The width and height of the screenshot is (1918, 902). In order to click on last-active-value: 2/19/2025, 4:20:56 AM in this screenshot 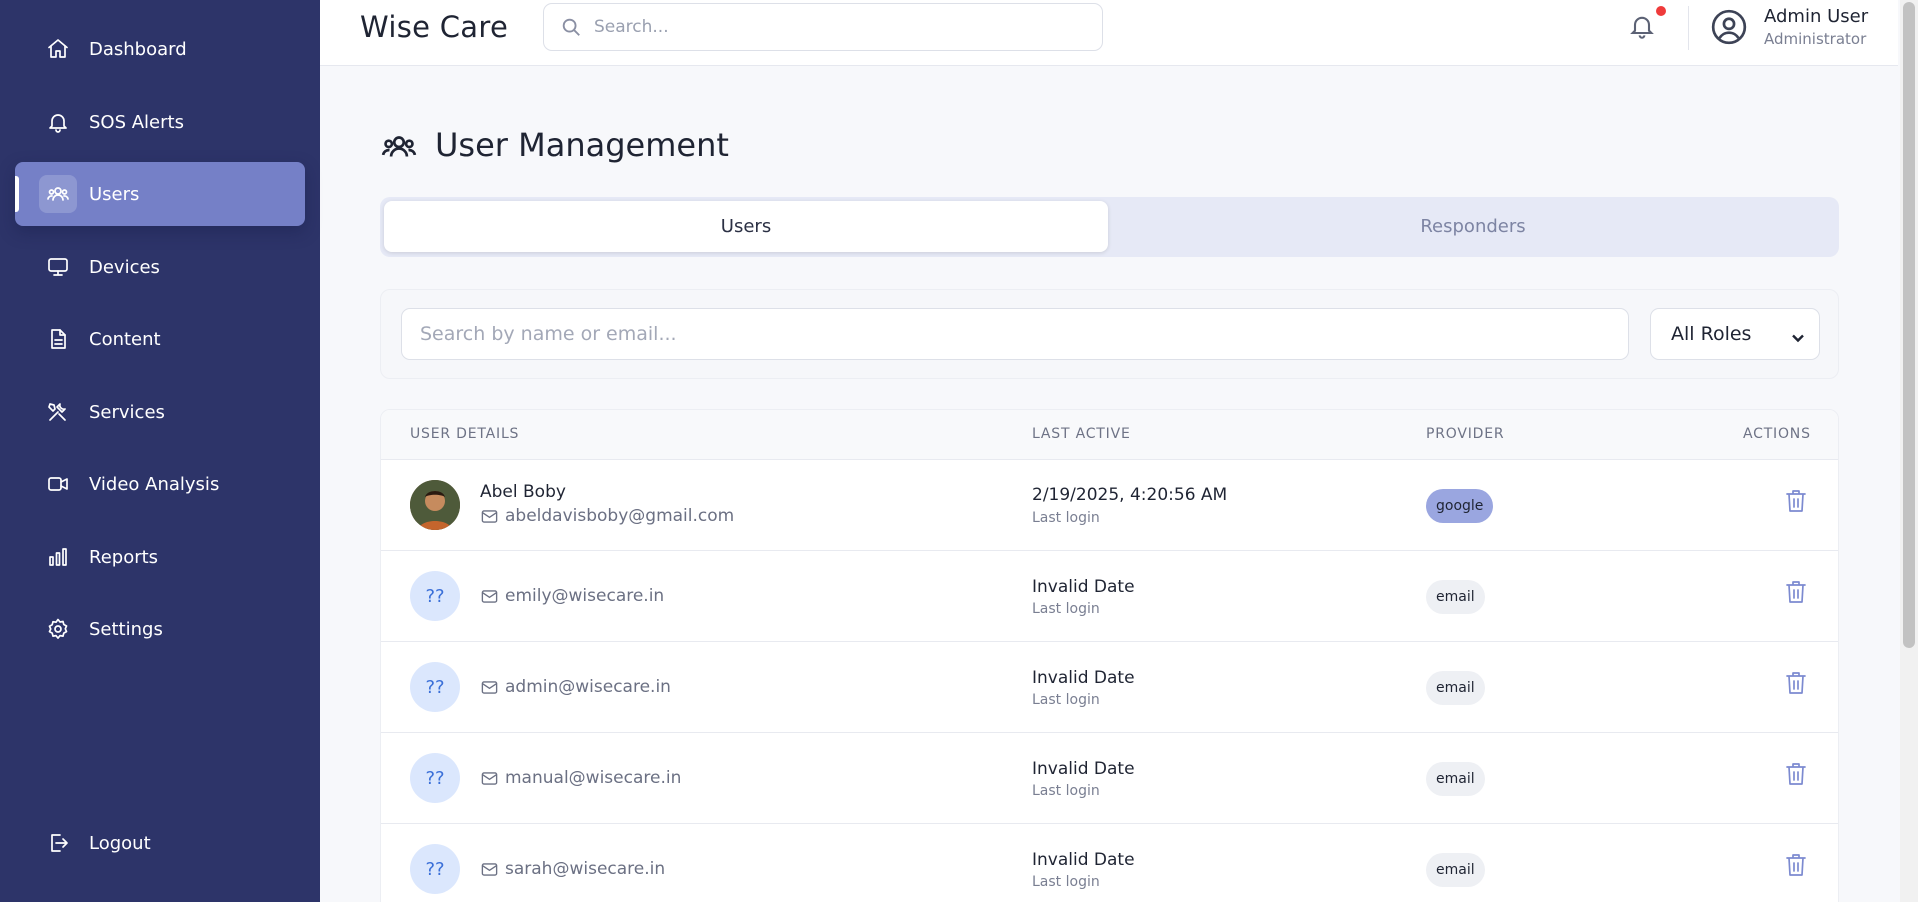, I will do `click(1130, 495)`.